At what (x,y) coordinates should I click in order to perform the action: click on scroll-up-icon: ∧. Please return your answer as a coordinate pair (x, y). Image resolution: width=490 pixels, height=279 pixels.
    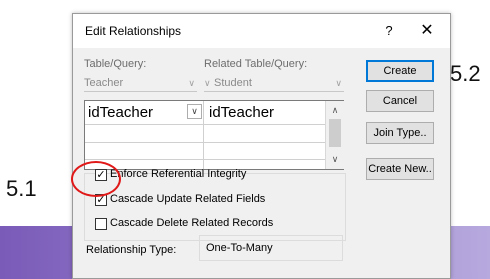
    Looking at the image, I should click on (335, 110).